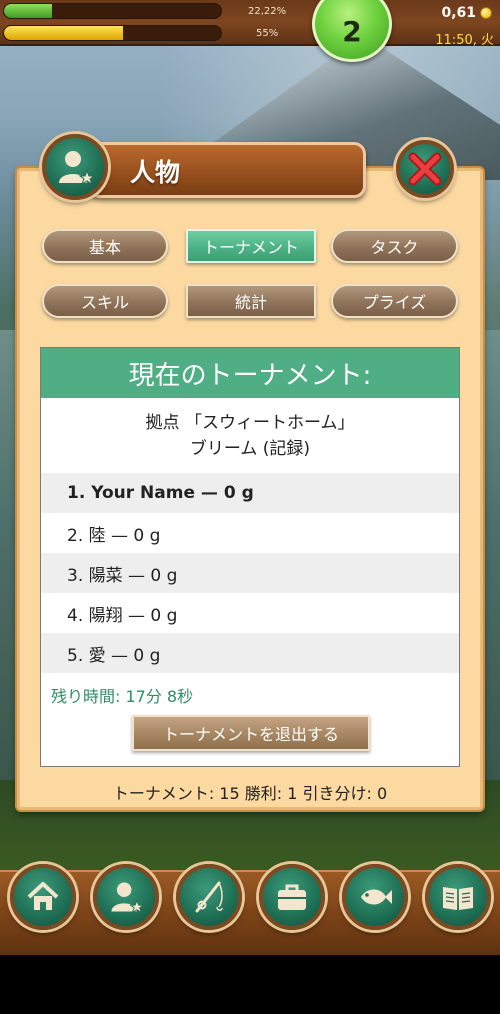  I want to click on tournament-target: ブリーム (記録), so click(250, 449).